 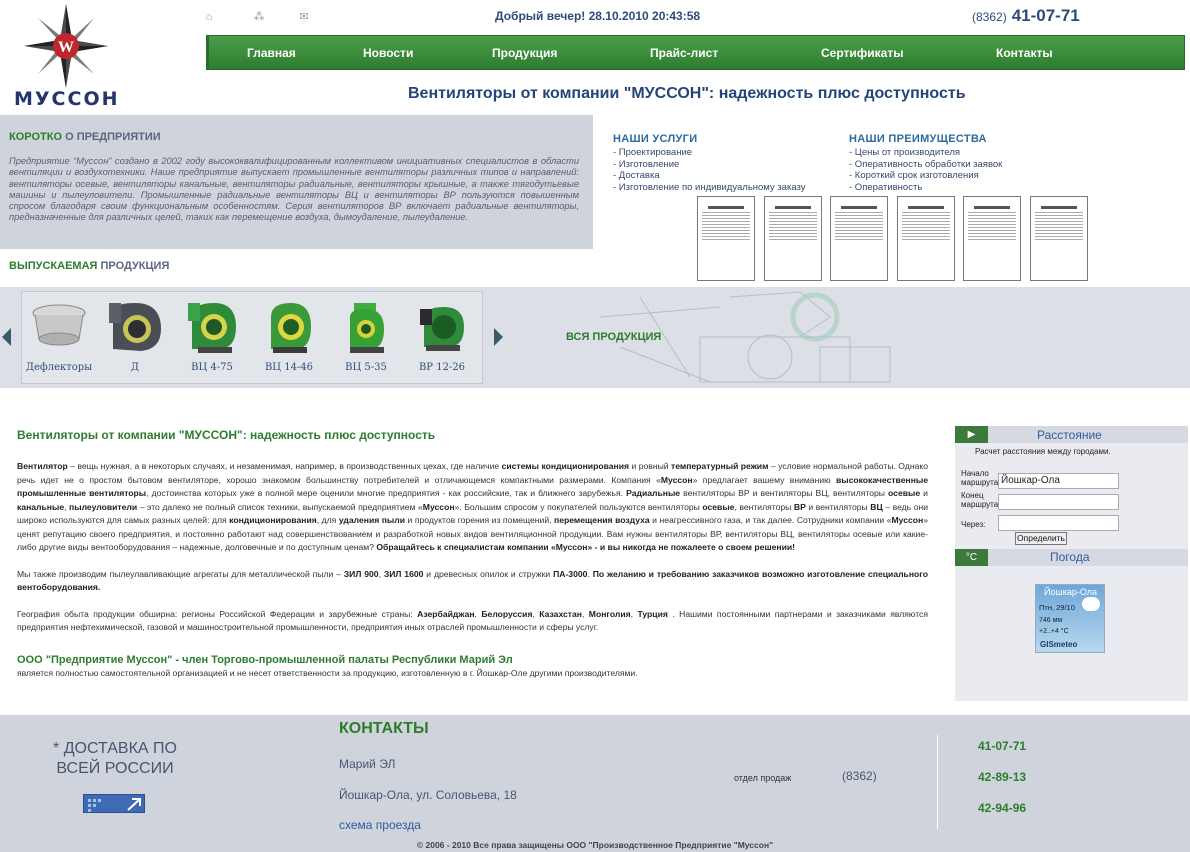 What do you see at coordinates (1059, 644) in the screenshot?
I see `gismeteo-logo: GISmeteo` at bounding box center [1059, 644].